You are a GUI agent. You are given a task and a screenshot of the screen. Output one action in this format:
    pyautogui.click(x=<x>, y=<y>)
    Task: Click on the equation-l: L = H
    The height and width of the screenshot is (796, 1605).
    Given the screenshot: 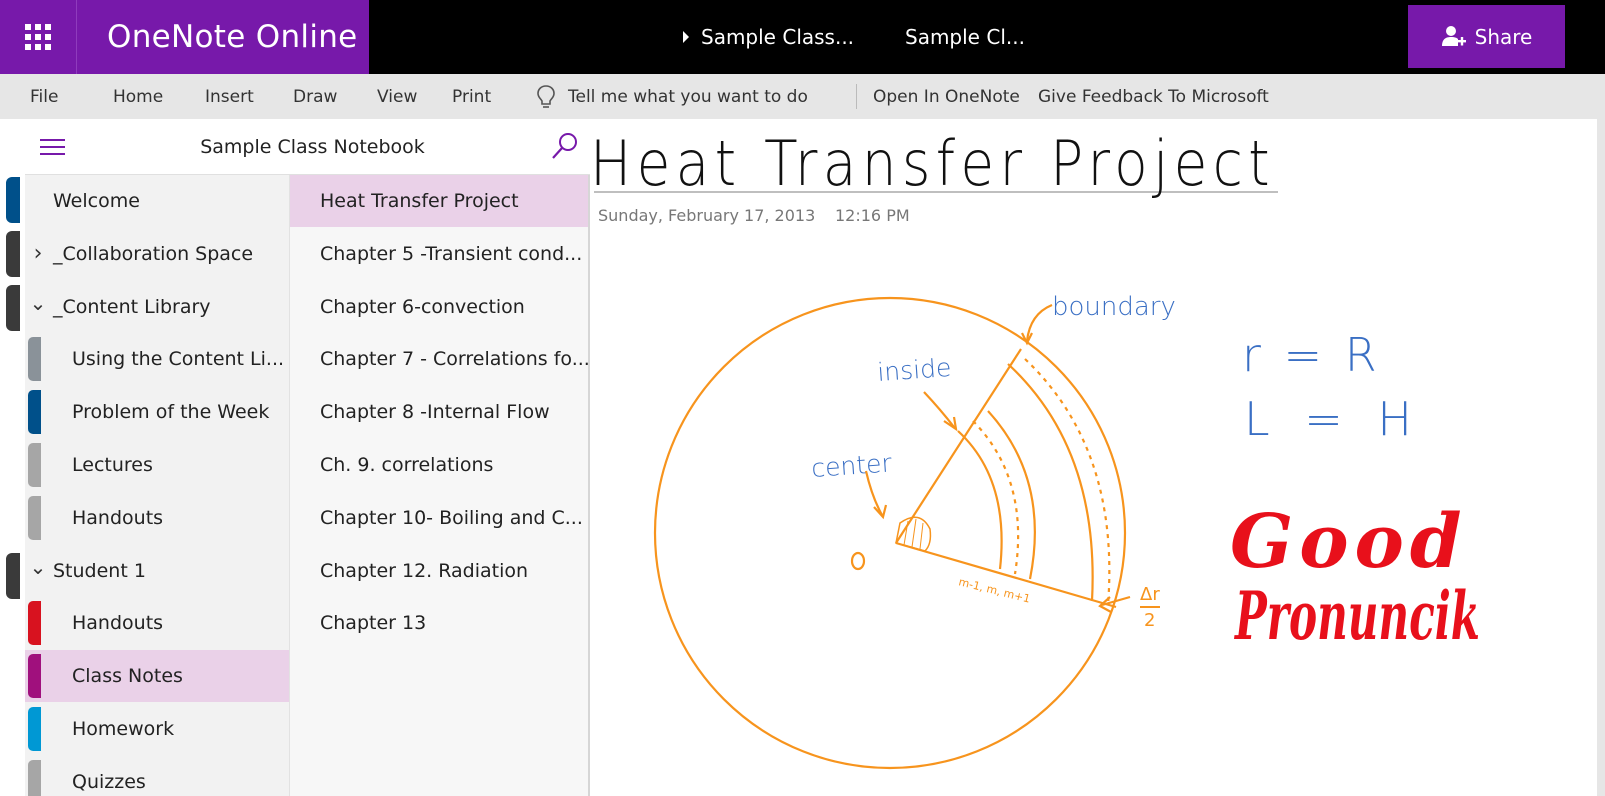 What is the action you would take?
    pyautogui.click(x=1333, y=419)
    